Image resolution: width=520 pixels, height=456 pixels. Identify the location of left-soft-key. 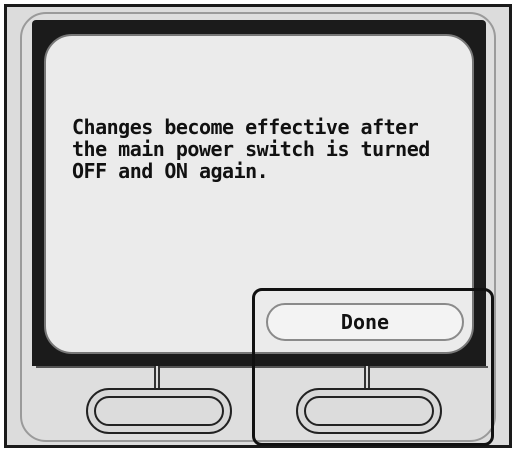
(159, 411).